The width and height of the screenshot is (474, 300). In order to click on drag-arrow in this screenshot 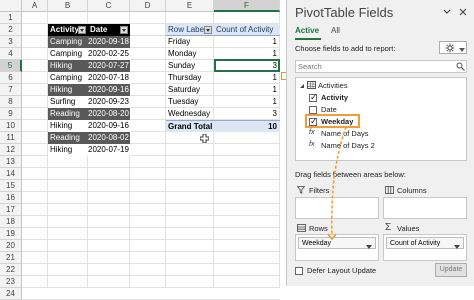, I will do `click(337, 183)`.